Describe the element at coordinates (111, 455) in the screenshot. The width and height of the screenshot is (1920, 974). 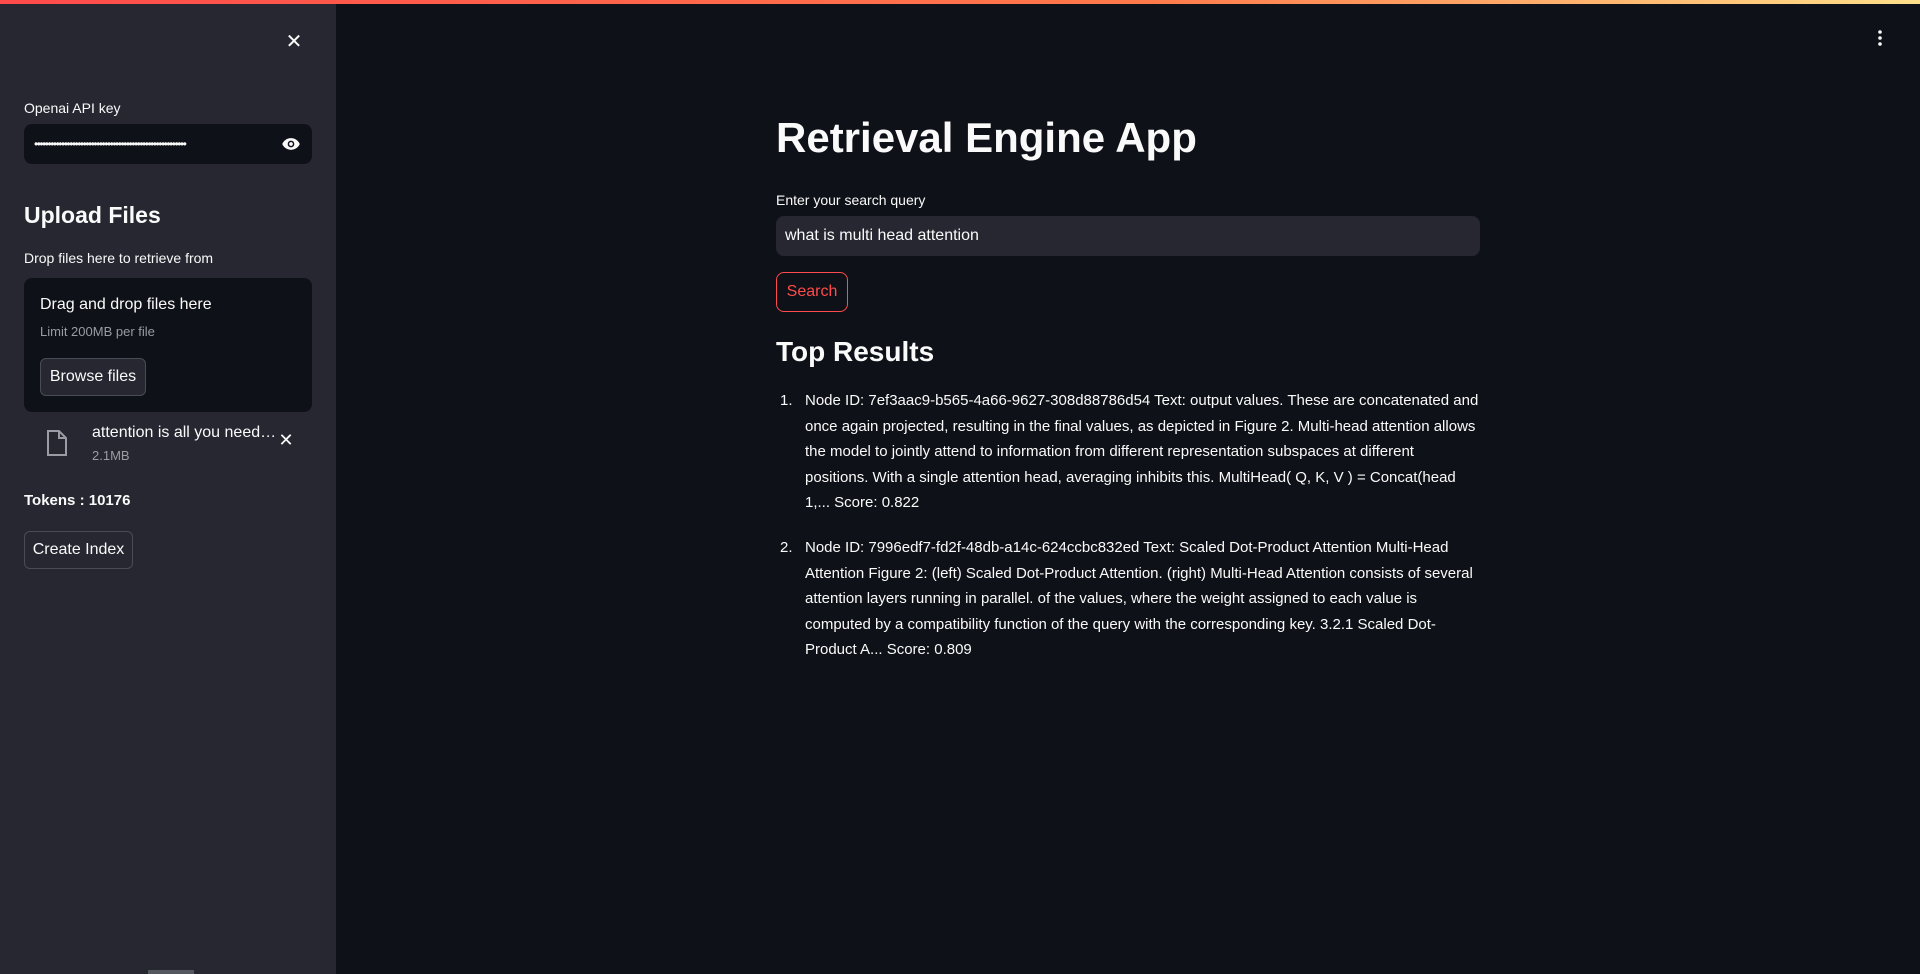
I see `file-size: 2.1MB` at that location.